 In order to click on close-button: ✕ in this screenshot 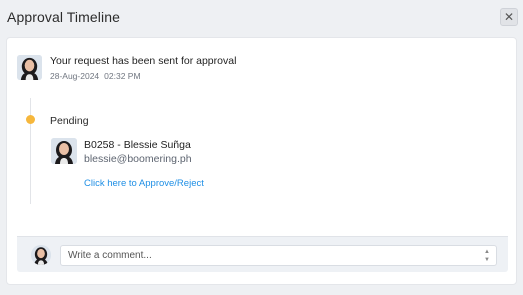, I will do `click(509, 17)`.